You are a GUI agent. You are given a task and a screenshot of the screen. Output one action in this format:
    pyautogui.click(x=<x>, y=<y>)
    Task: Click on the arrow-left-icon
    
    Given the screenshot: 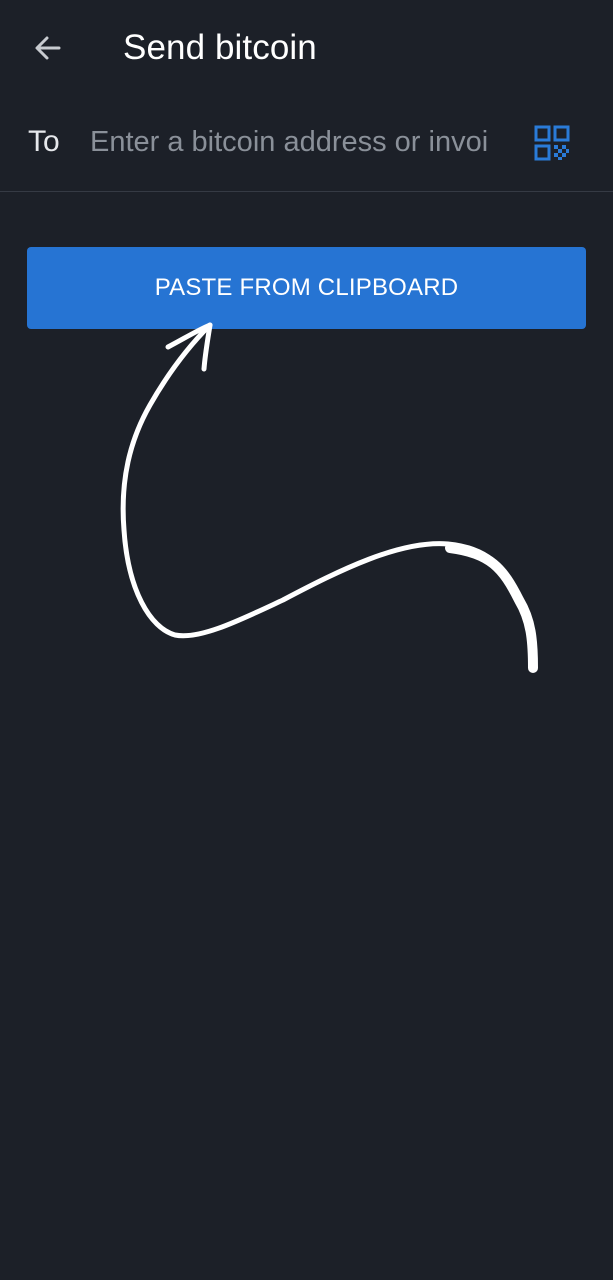 What is the action you would take?
    pyautogui.click(x=48, y=48)
    